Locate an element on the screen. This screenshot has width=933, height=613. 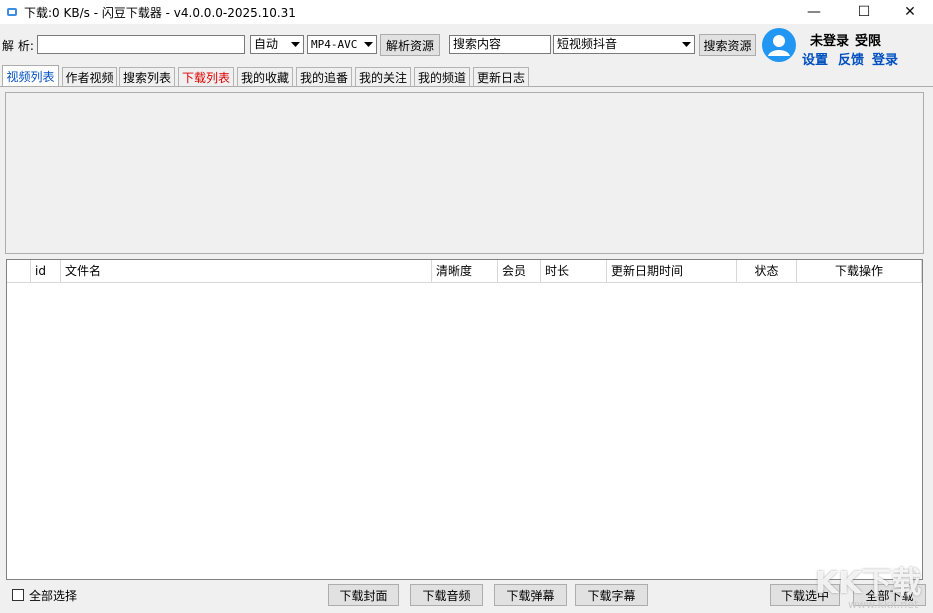
quality-select-value: 自动 is located at coordinates (266, 44).